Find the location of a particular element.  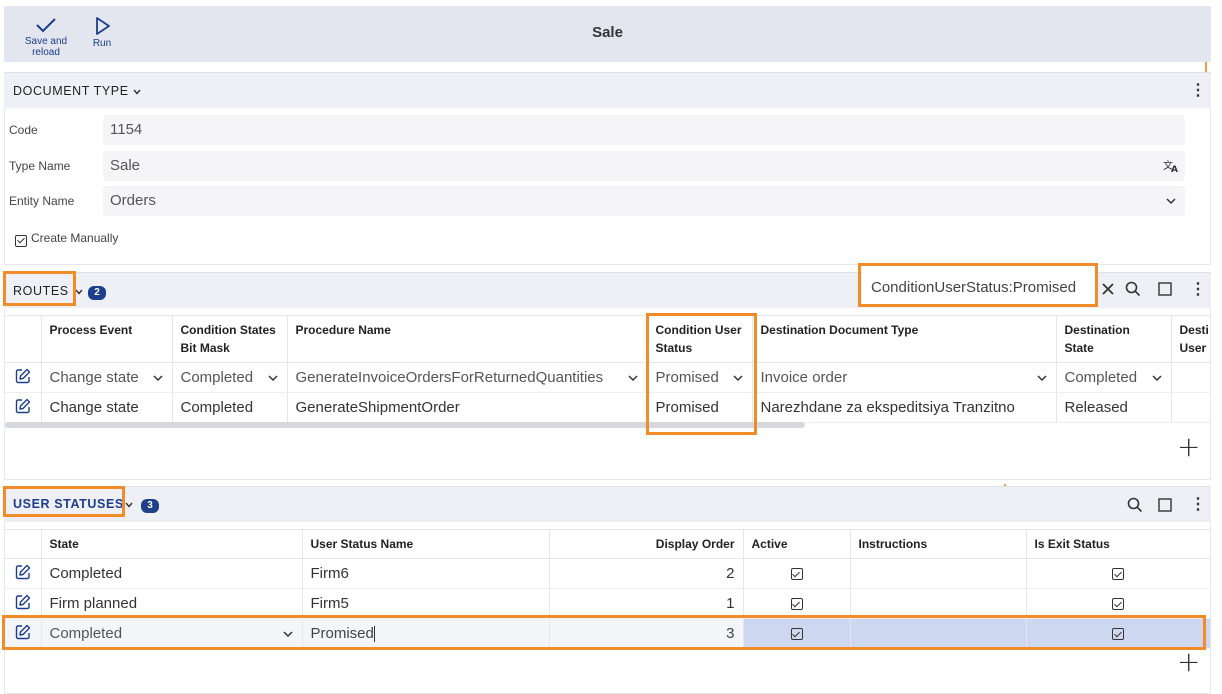

entity-name-select: Orders is located at coordinates (644, 201).